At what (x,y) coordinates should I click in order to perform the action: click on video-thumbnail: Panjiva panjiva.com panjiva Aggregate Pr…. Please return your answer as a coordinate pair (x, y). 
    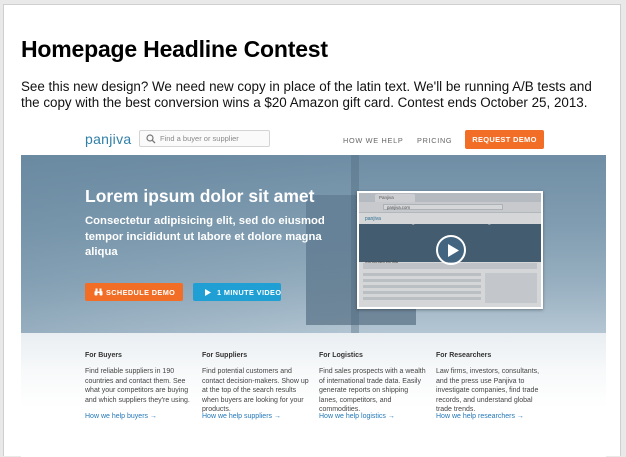
    Looking at the image, I should click on (450, 250).